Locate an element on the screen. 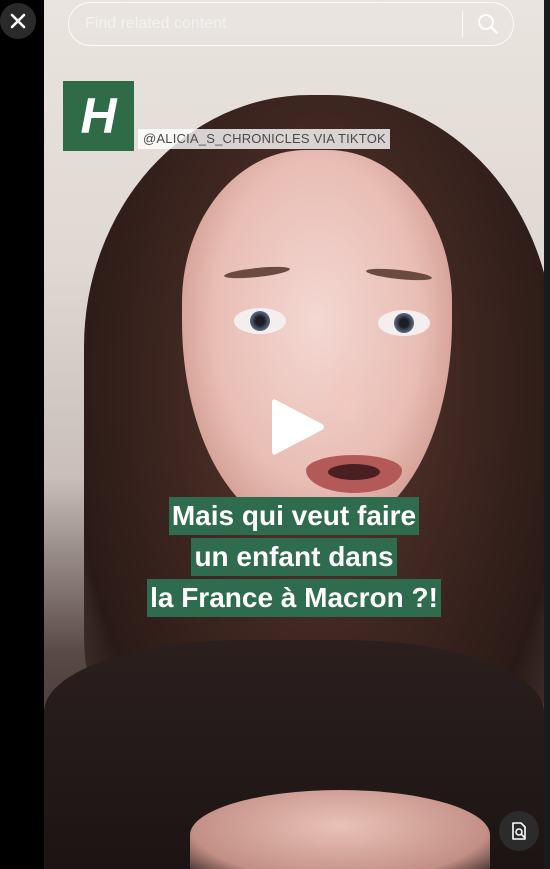  subject-eye-left is located at coordinates (260, 321).